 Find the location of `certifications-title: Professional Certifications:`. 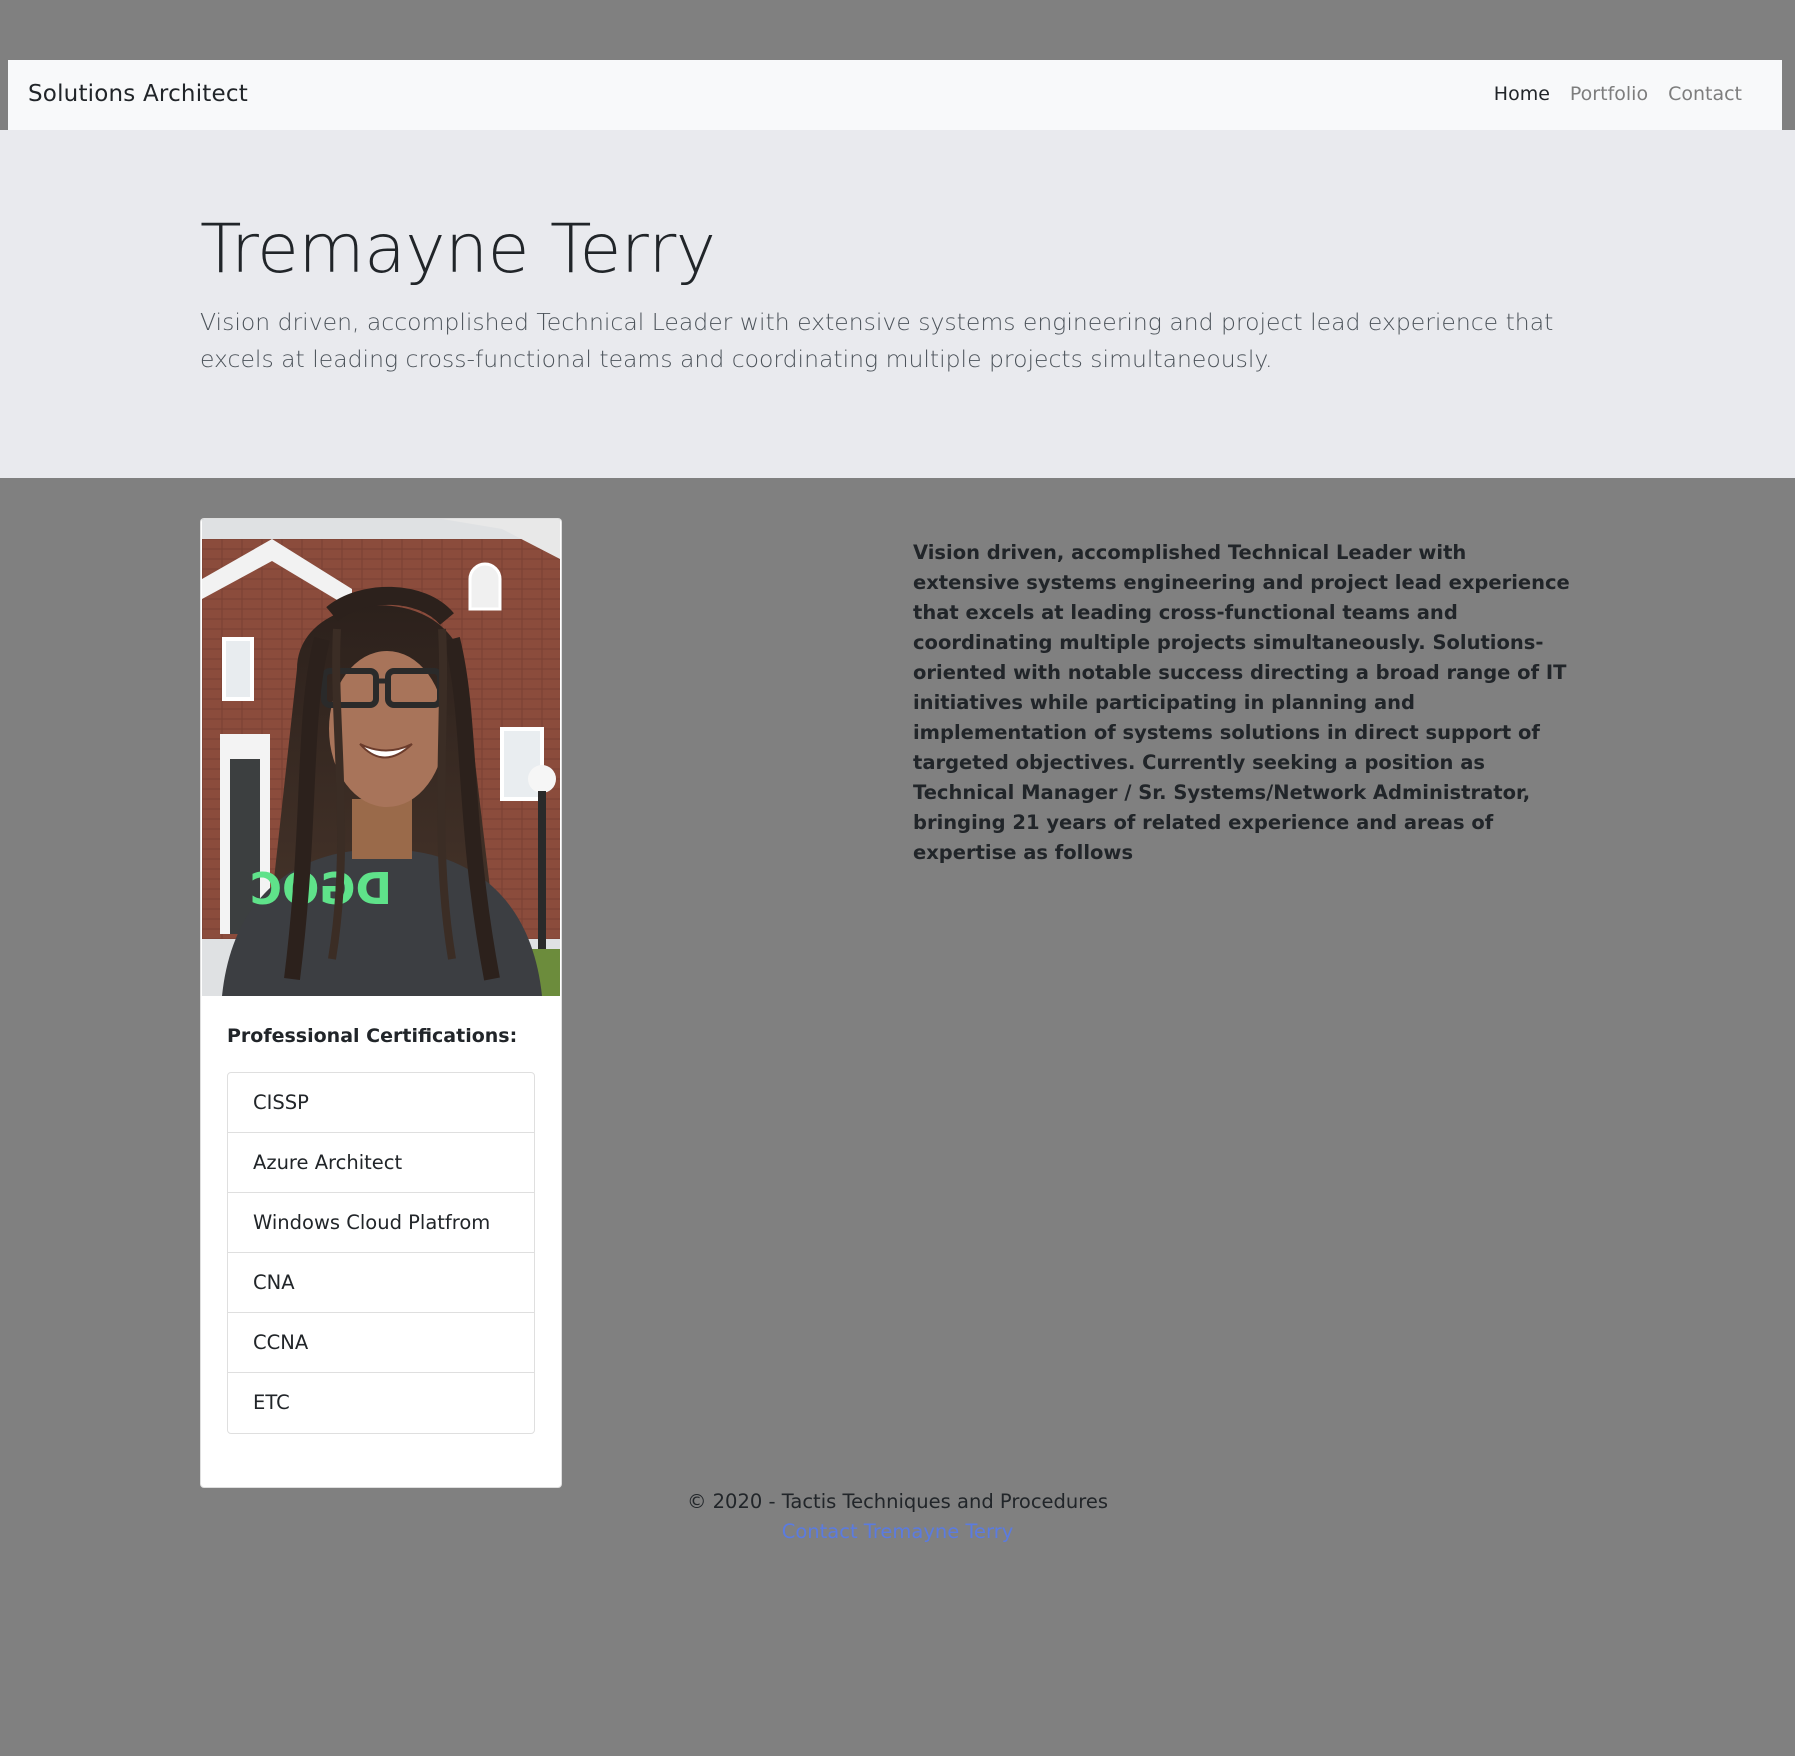

certifications-title: Professional Certifications: is located at coordinates (372, 1036).